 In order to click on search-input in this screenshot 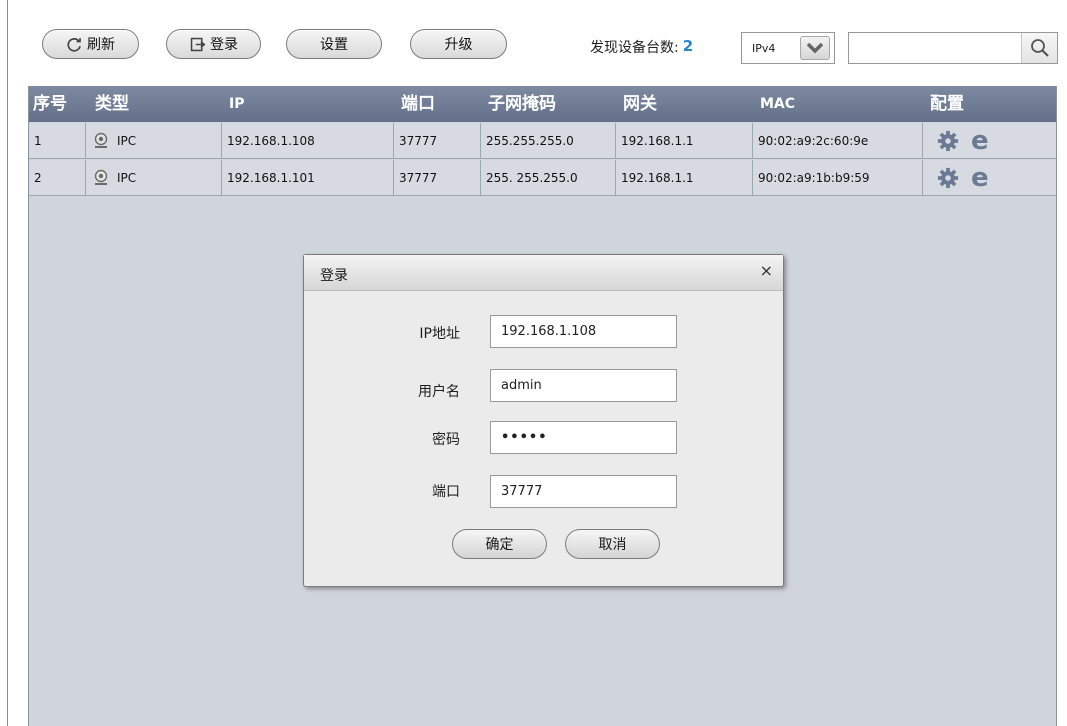, I will do `click(935, 48)`.